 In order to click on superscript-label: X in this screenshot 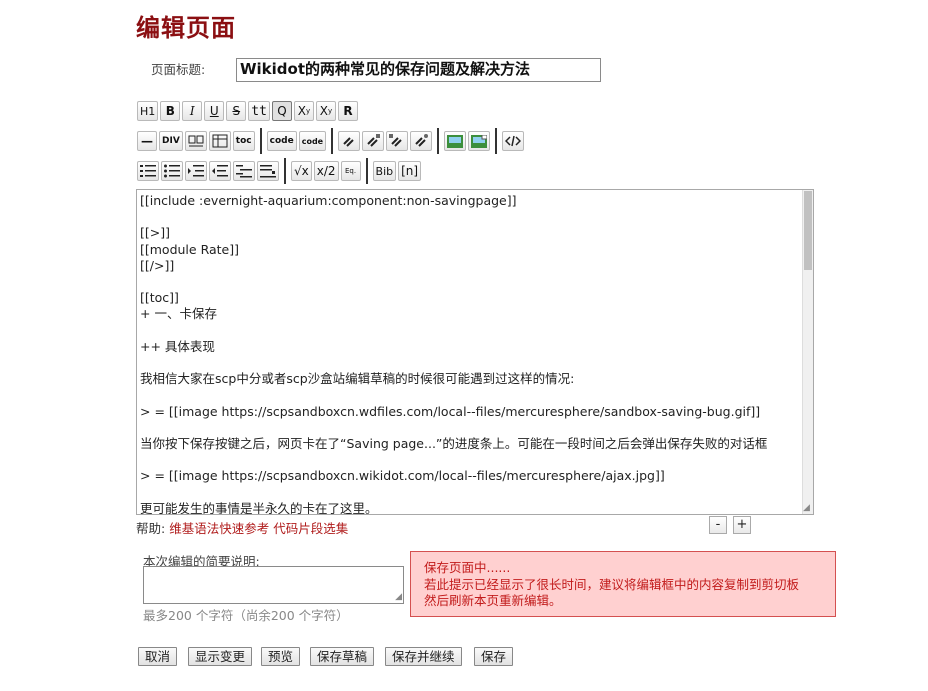, I will do `click(301, 111)`.